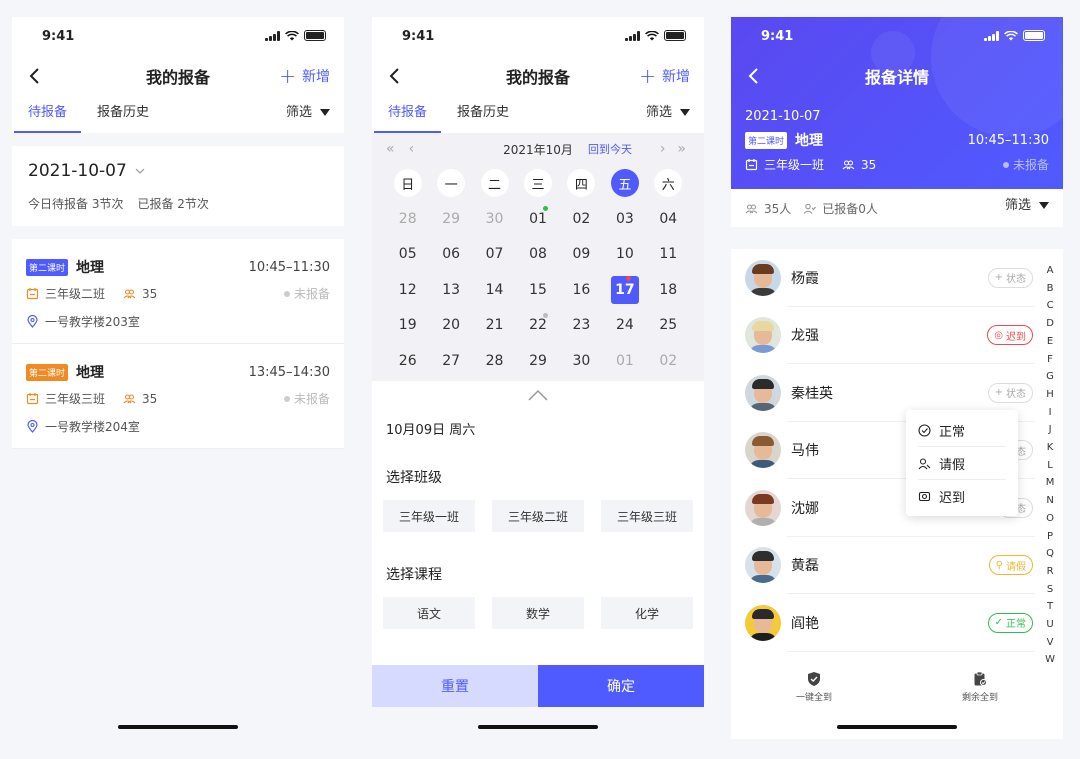 Image resolution: width=1080 pixels, height=759 pixels. What do you see at coordinates (407, 361) in the screenshot?
I see `calendar-day: 26` at bounding box center [407, 361].